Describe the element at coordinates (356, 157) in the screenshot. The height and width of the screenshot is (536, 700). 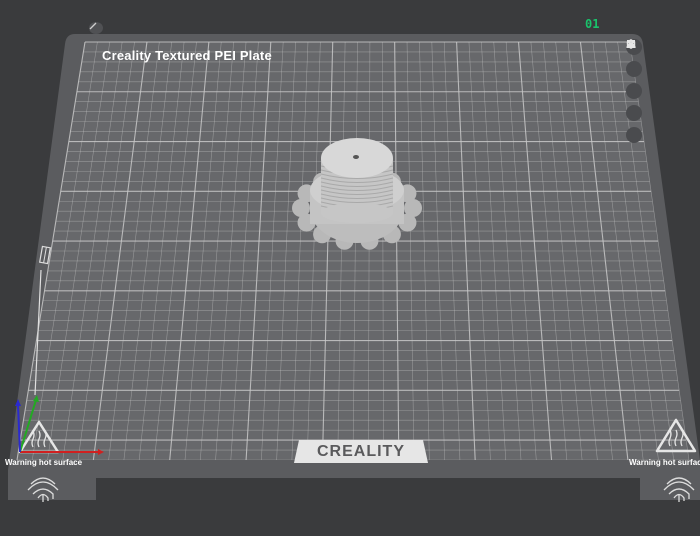
I see `center-hole` at that location.